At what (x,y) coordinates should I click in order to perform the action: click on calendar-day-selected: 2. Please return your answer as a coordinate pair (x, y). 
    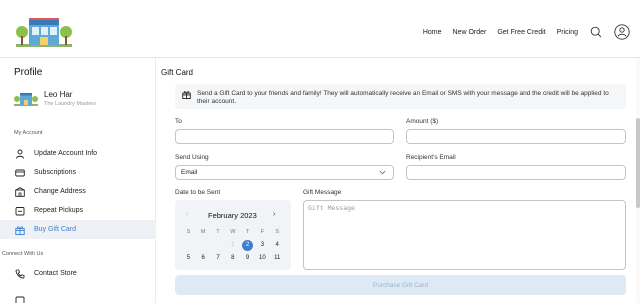
    Looking at the image, I should click on (247, 245).